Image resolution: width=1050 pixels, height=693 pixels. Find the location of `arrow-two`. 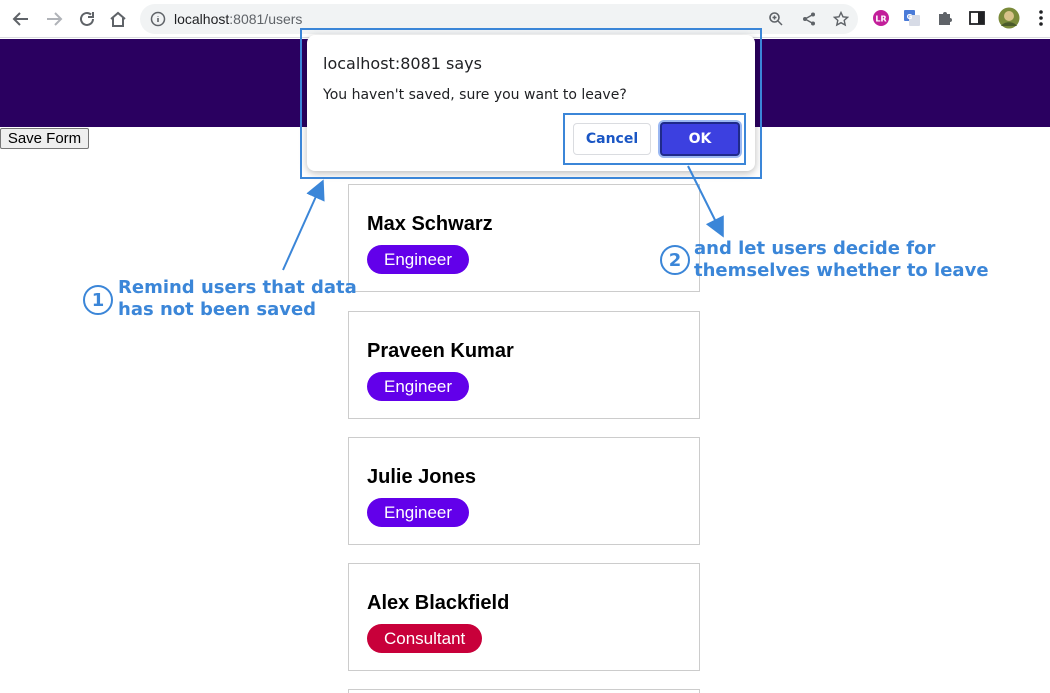

arrow-two is located at coordinates (705, 201).